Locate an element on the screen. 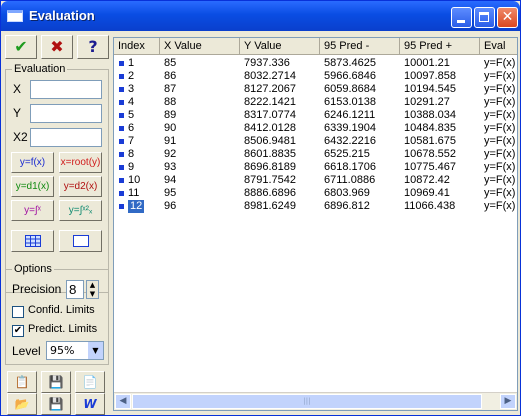 The height and width of the screenshot is (416, 521). stepper-down-icon: ▼ is located at coordinates (92, 294).